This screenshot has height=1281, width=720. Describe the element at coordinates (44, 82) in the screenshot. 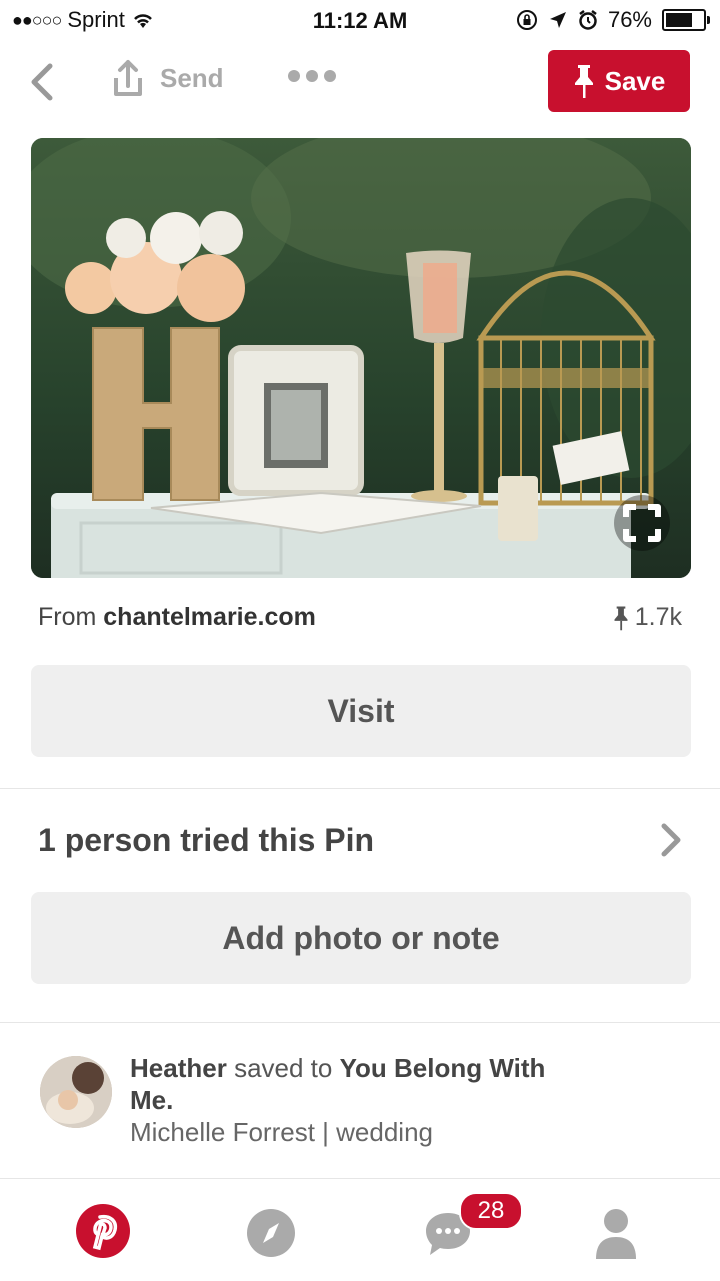

I see `back-chevron-icon` at that location.